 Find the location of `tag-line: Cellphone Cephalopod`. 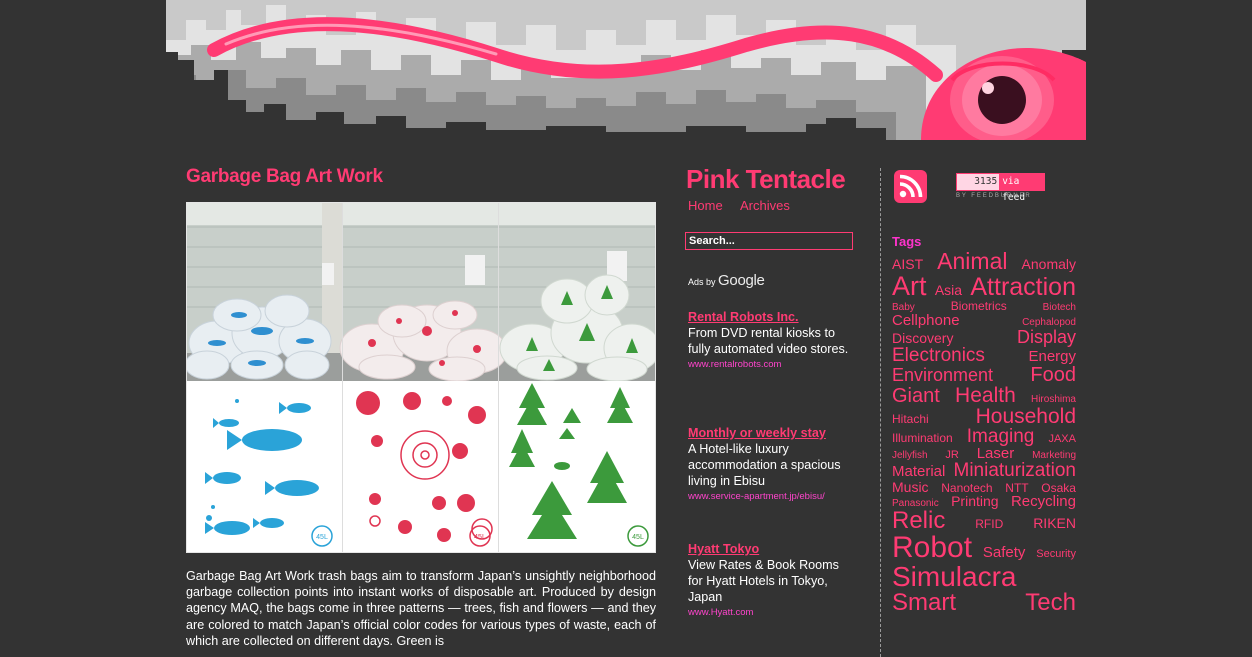

tag-line: Cellphone Cephalopod is located at coordinates (984, 320).